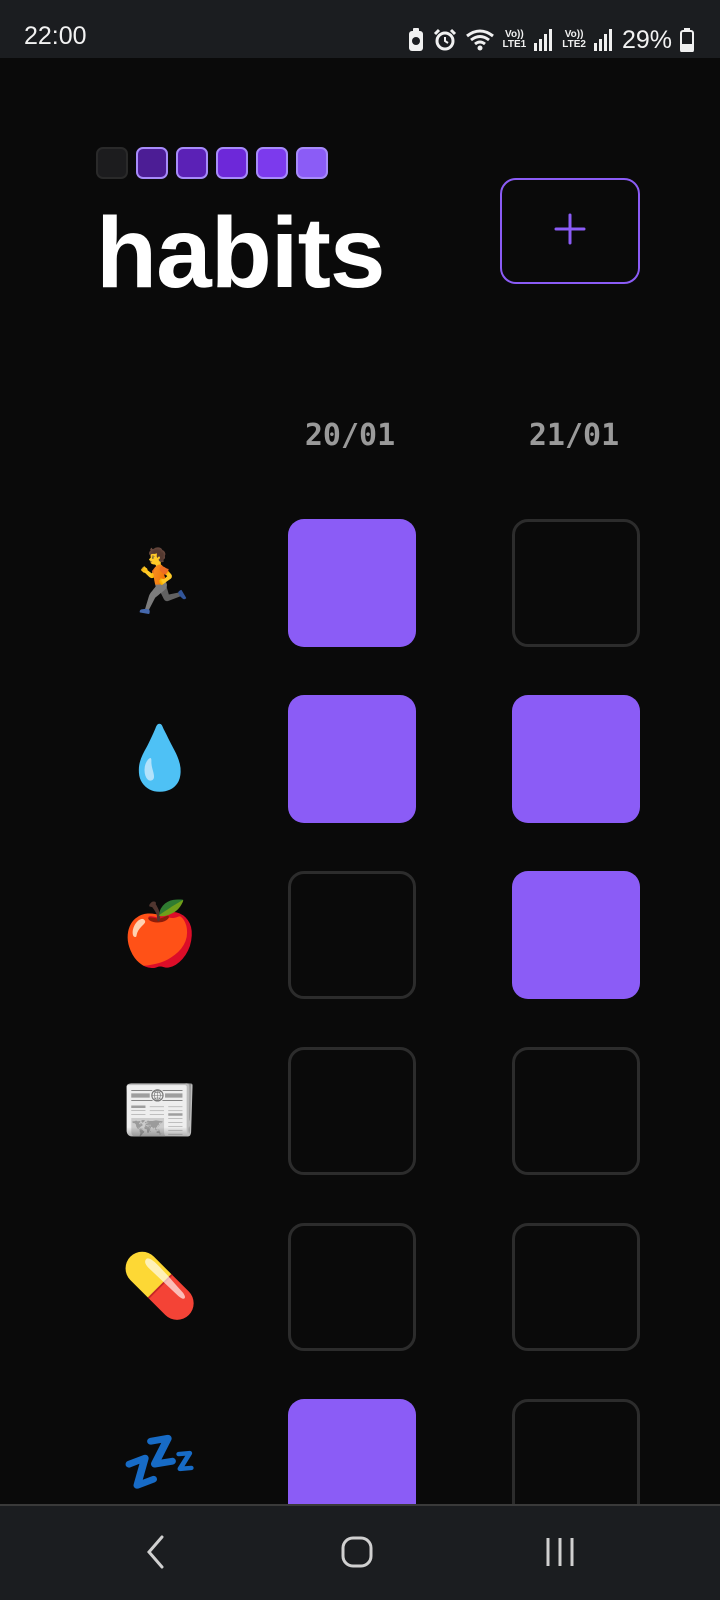 This screenshot has height=1600, width=720. I want to click on apple-icon: 🍎, so click(160, 935).